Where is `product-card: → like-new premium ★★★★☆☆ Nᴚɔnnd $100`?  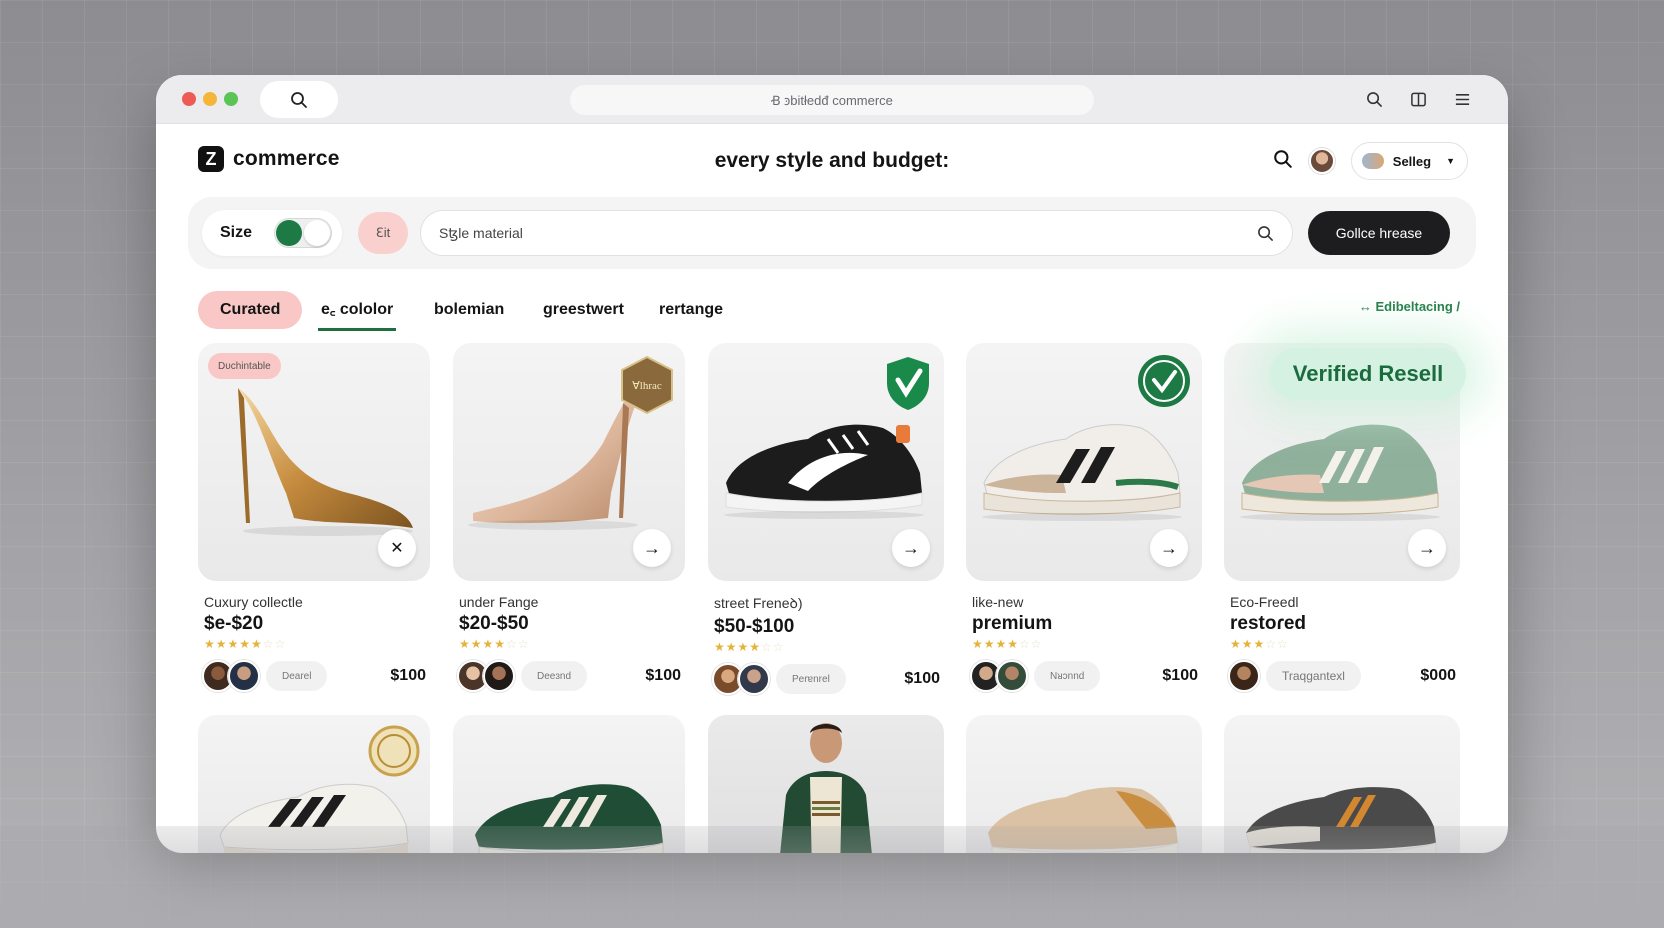
product-card: → like-new premium ★★★★☆☆ Nᴚɔnnd $100 is located at coordinates (1084, 518).